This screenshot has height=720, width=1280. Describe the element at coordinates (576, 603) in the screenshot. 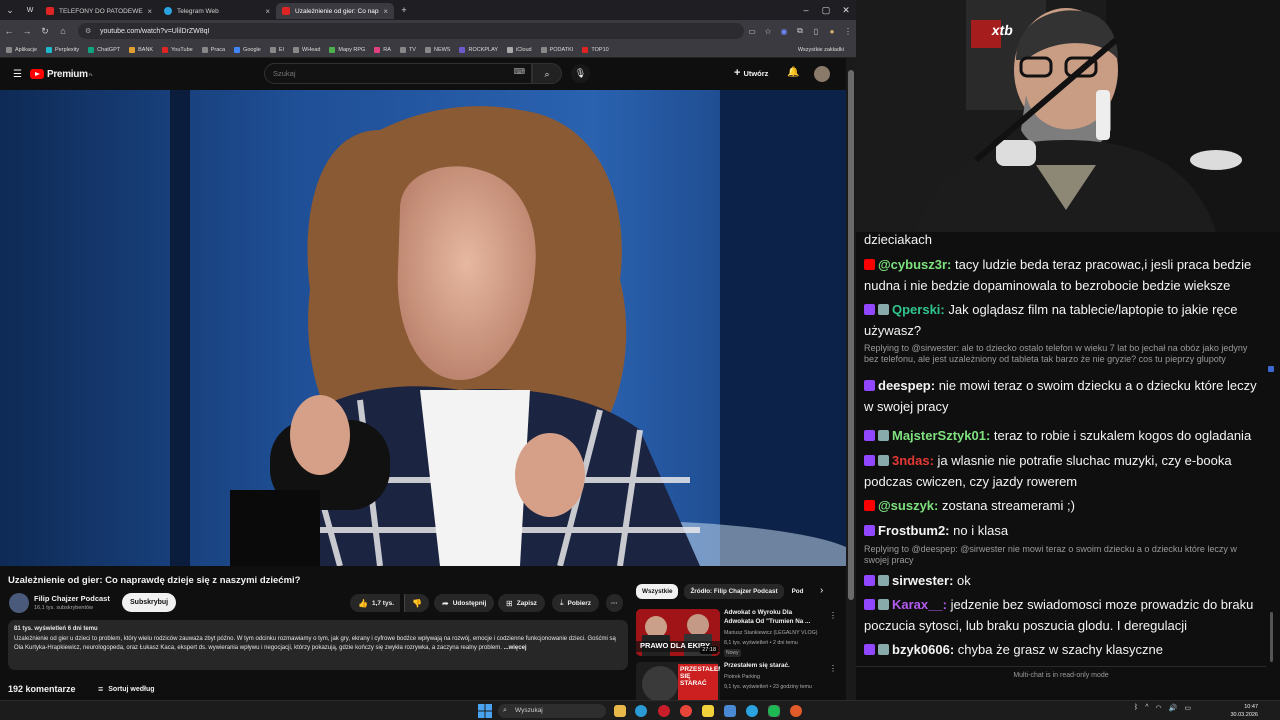

I see `download-button: ⤓ Pobierz` at that location.